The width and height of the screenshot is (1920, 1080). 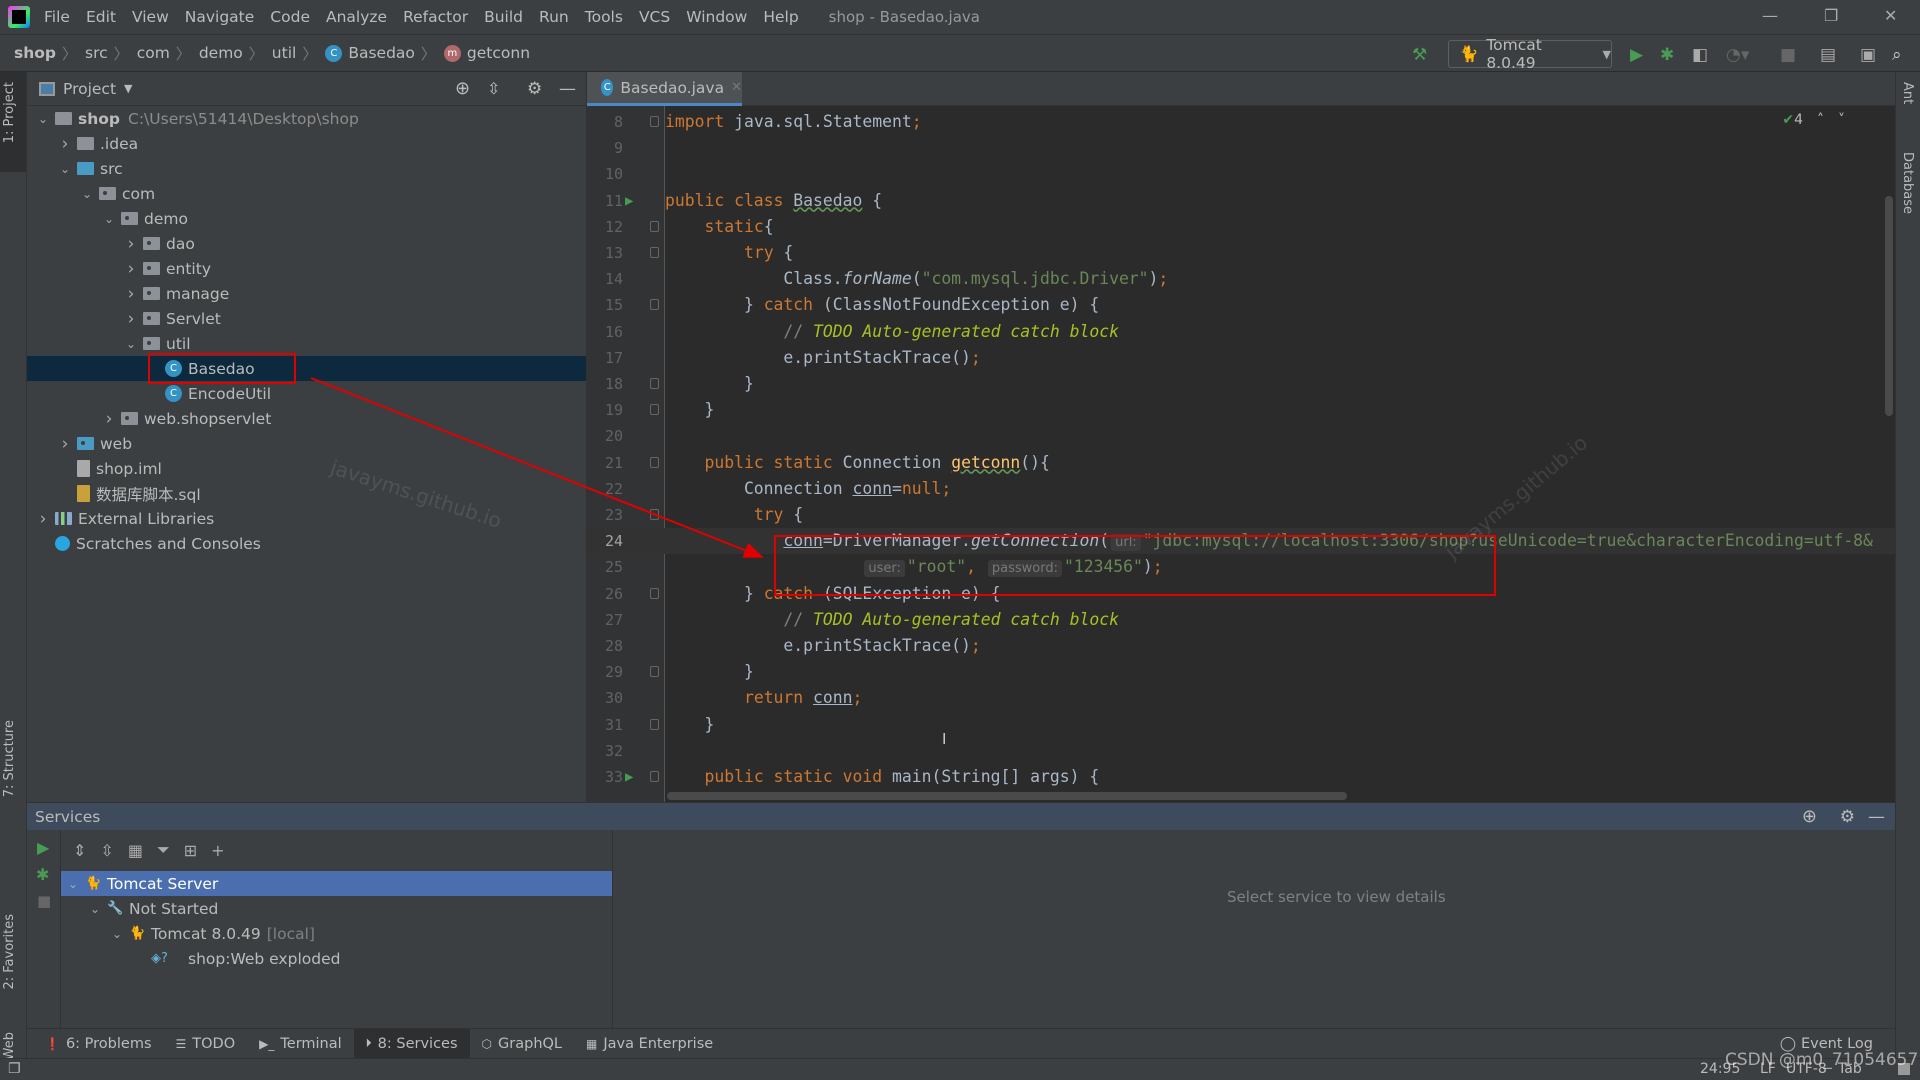 I want to click on code-line: 11 ▶ public class Basedao {, so click(x=1241, y=201).